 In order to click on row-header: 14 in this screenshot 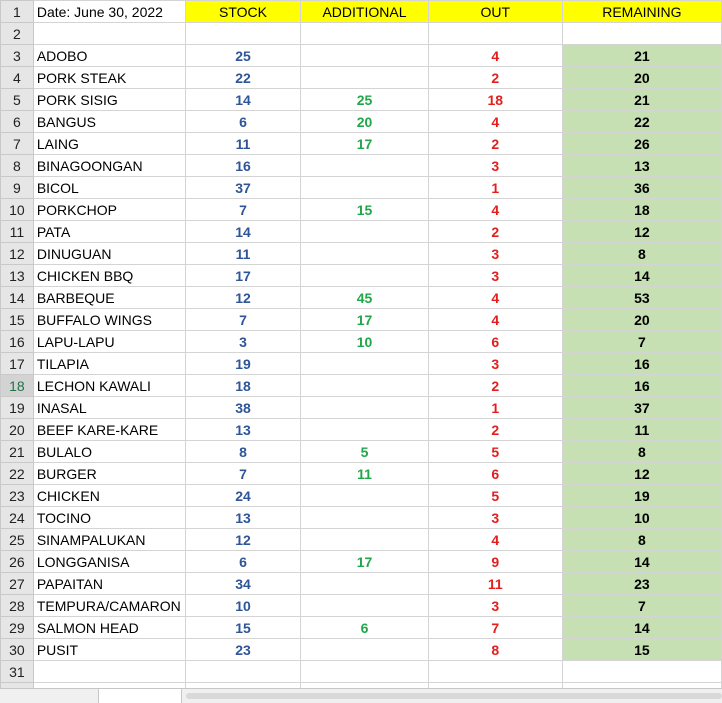, I will do `click(17, 297)`.